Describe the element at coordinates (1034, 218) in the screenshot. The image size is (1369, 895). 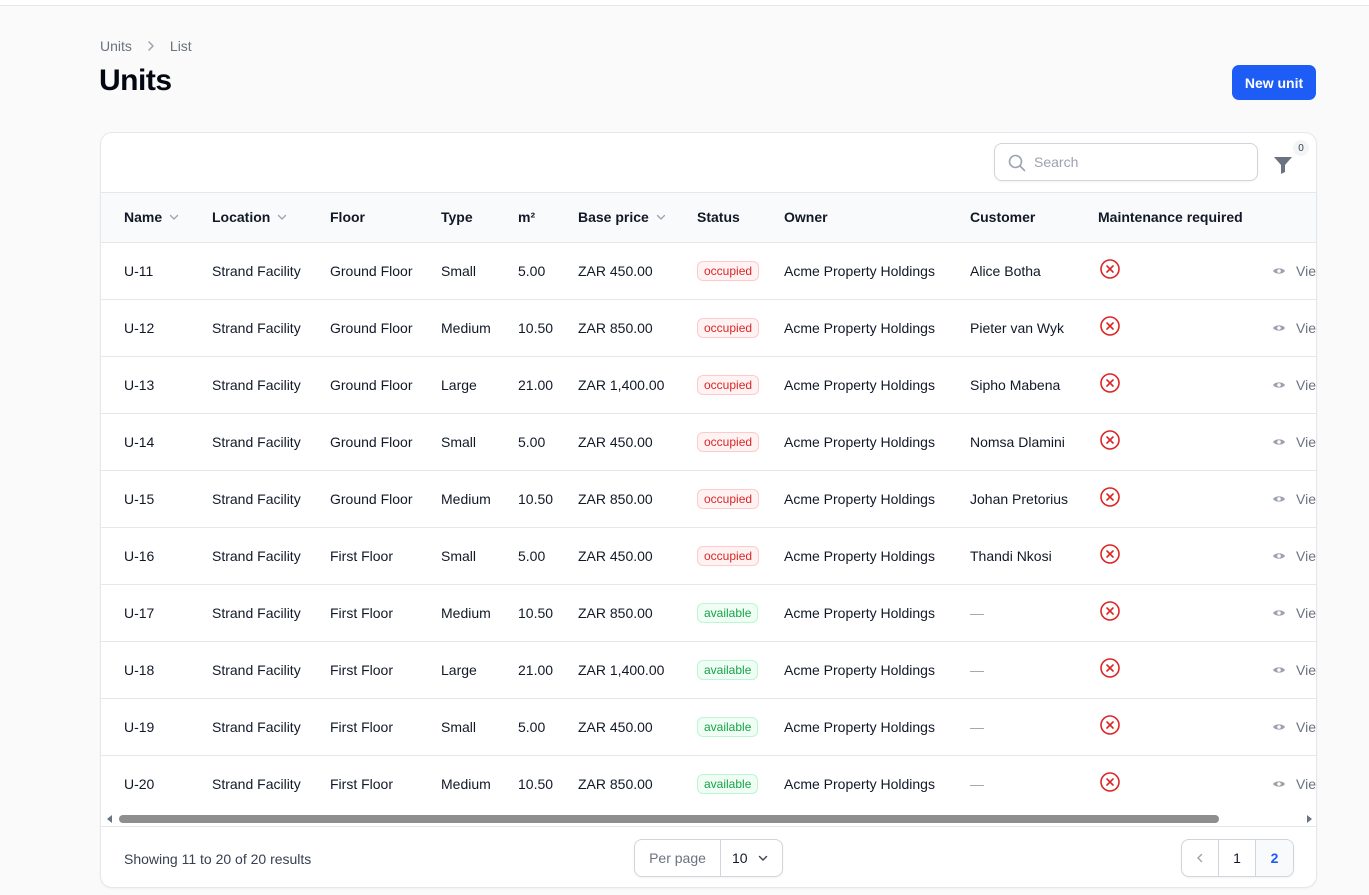
I see `column-header-customer: Customer` at that location.